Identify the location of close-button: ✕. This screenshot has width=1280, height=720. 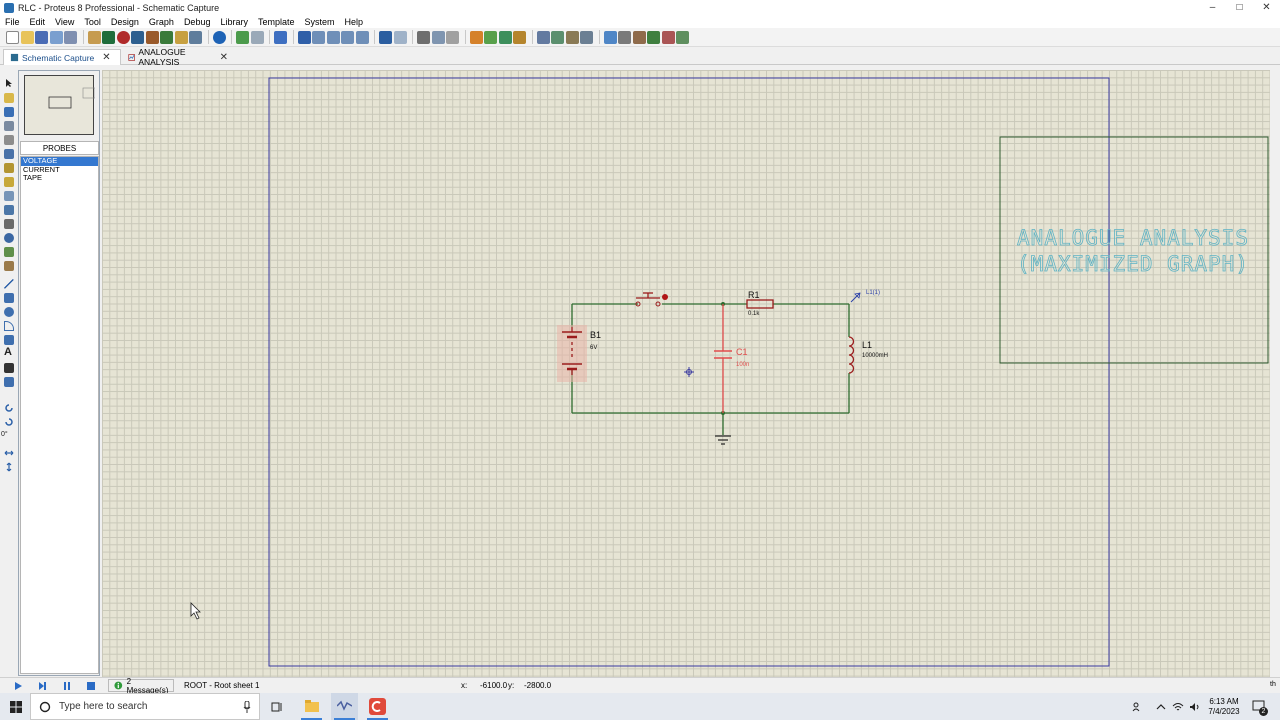
(1266, 7).